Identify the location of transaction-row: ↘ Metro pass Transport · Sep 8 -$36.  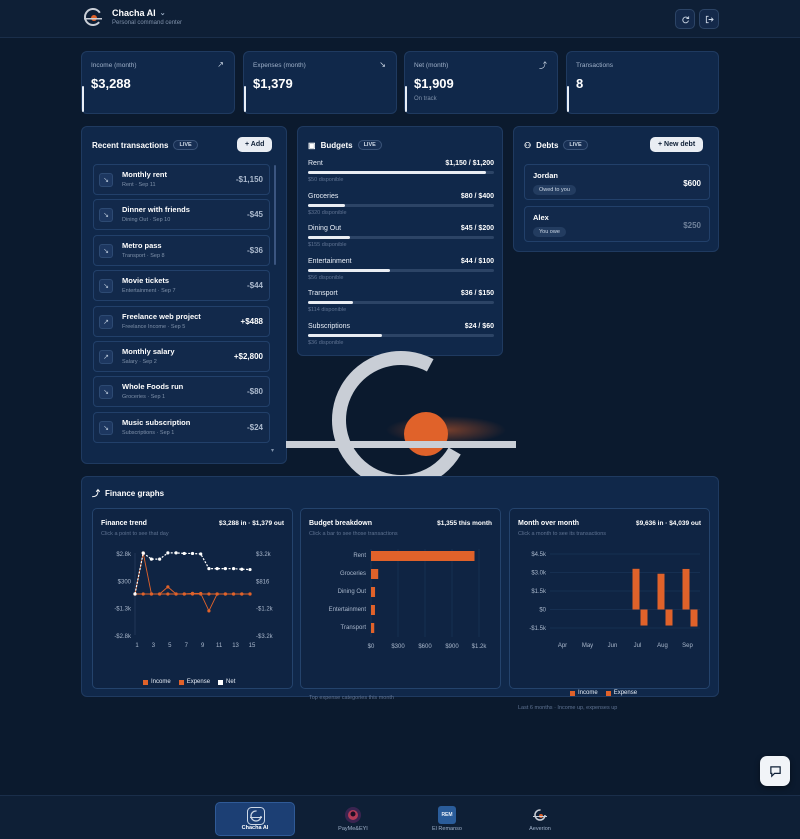
(181, 250).